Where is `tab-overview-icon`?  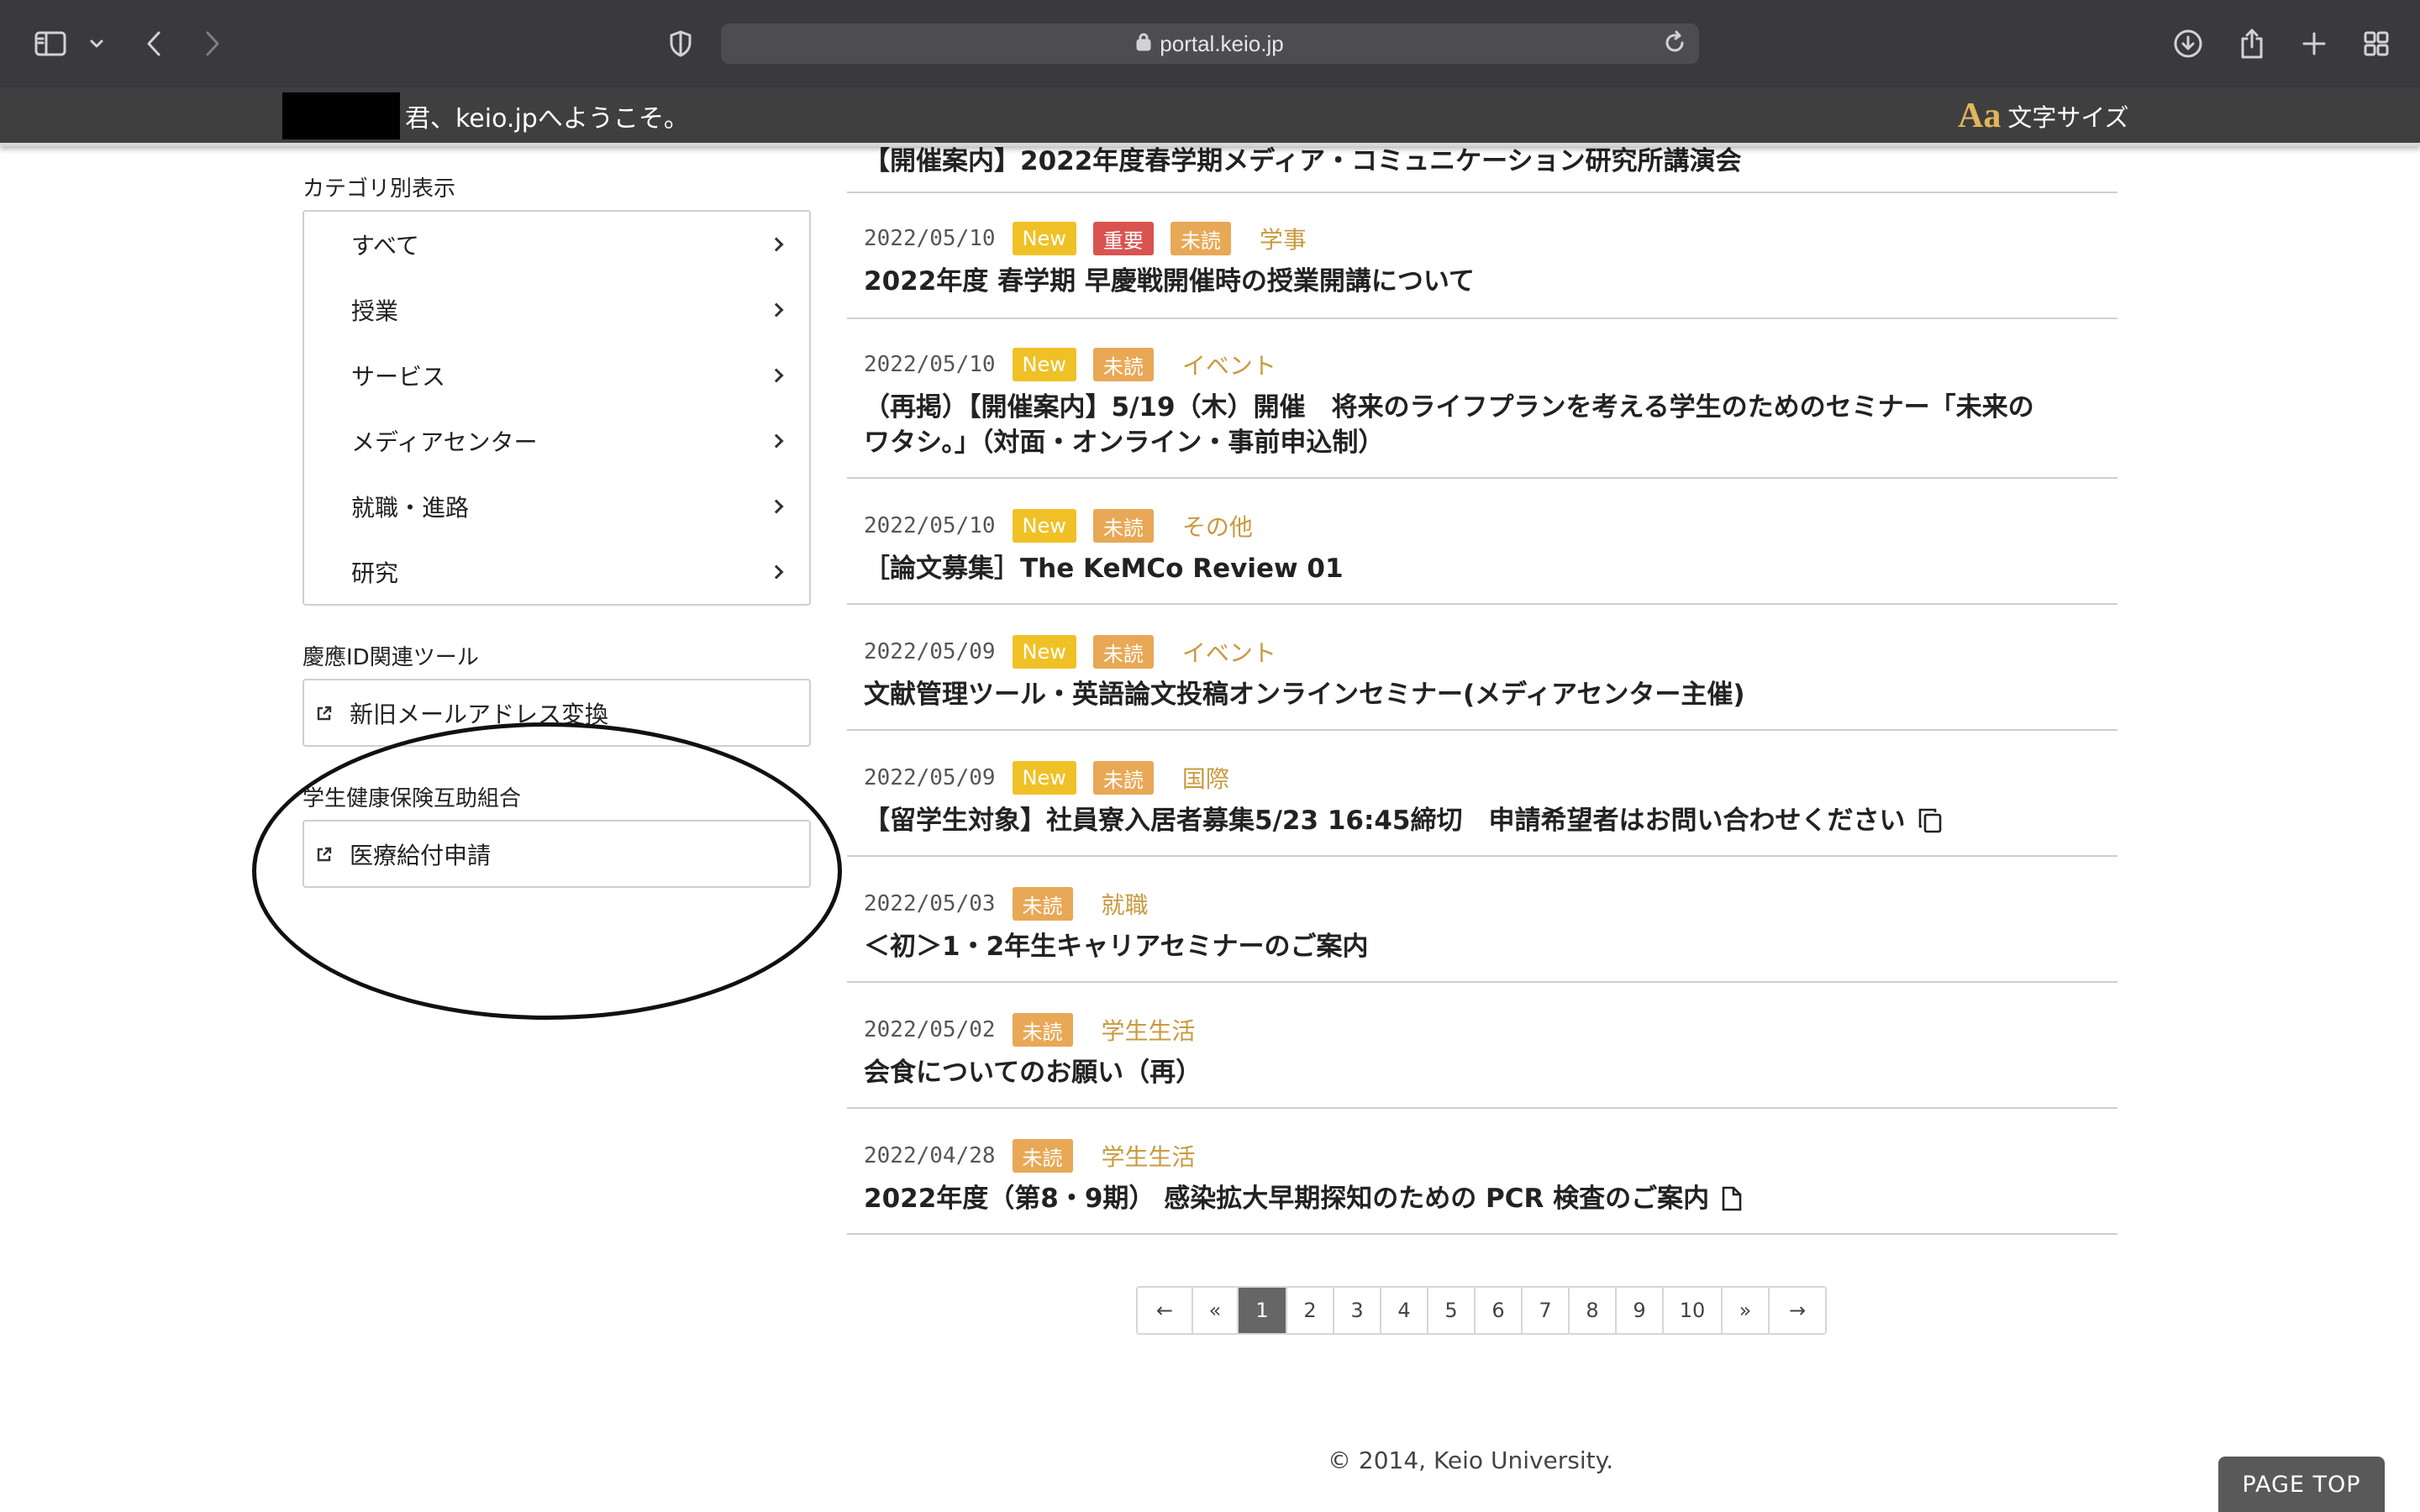 tab-overview-icon is located at coordinates (2376, 44).